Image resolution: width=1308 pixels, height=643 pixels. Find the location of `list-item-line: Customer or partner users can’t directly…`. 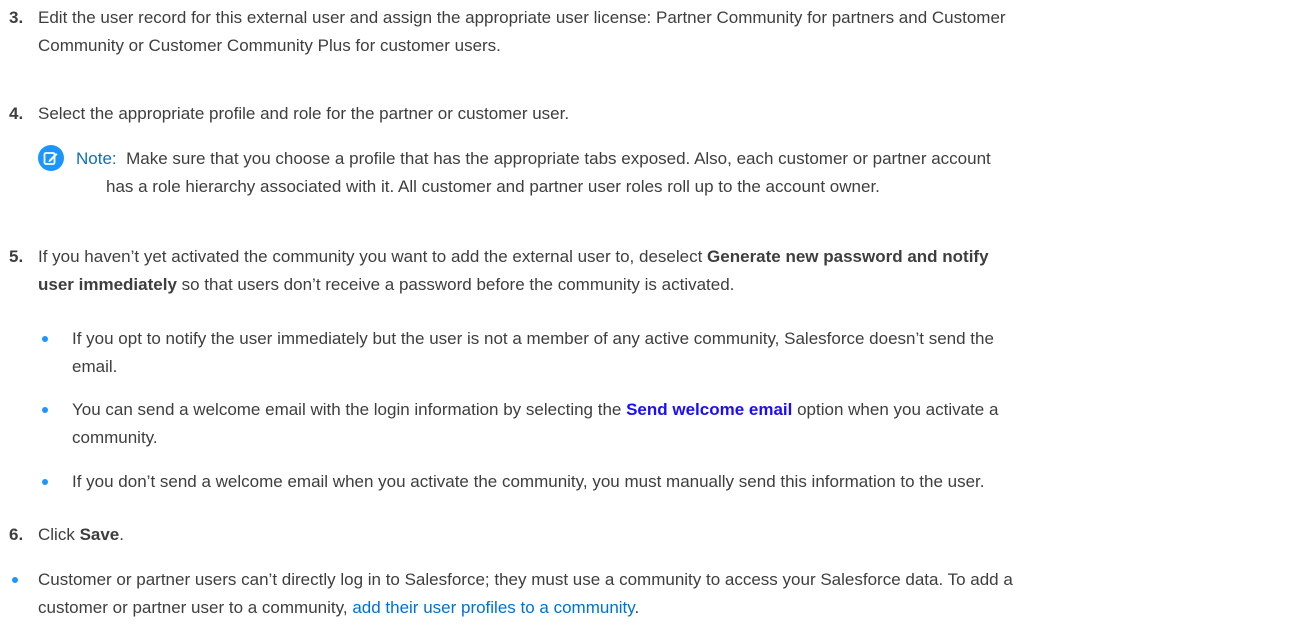

list-item-line: Customer or partner users can’t directly… is located at coordinates (525, 579).